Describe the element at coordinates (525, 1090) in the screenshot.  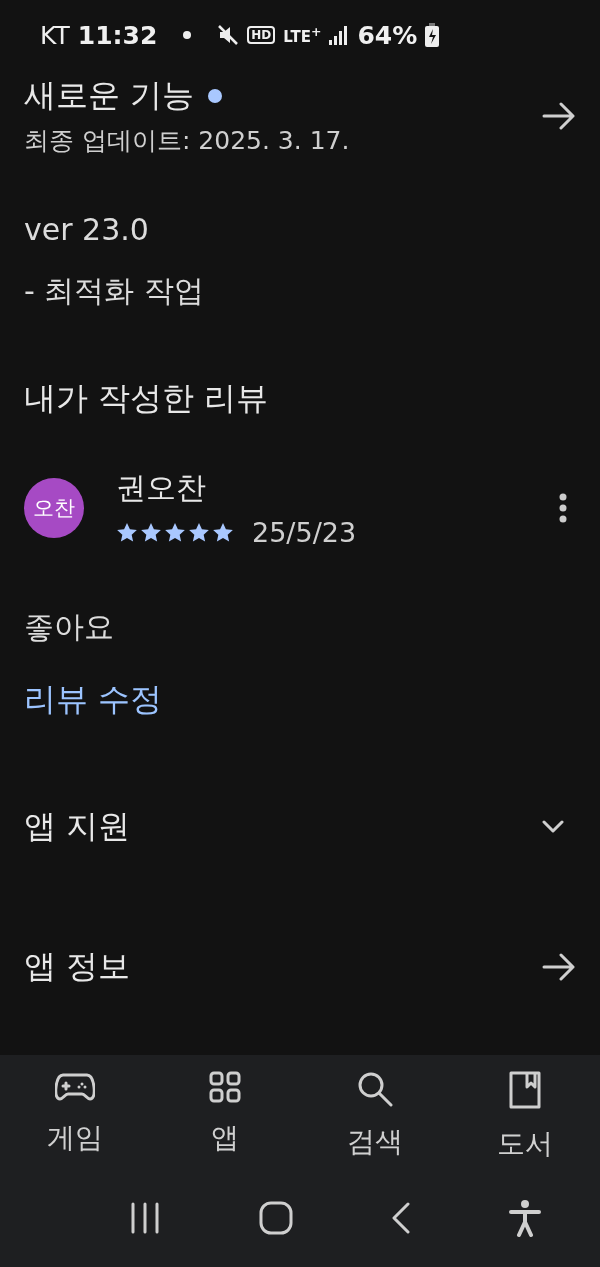
I see `book-icon` at that location.